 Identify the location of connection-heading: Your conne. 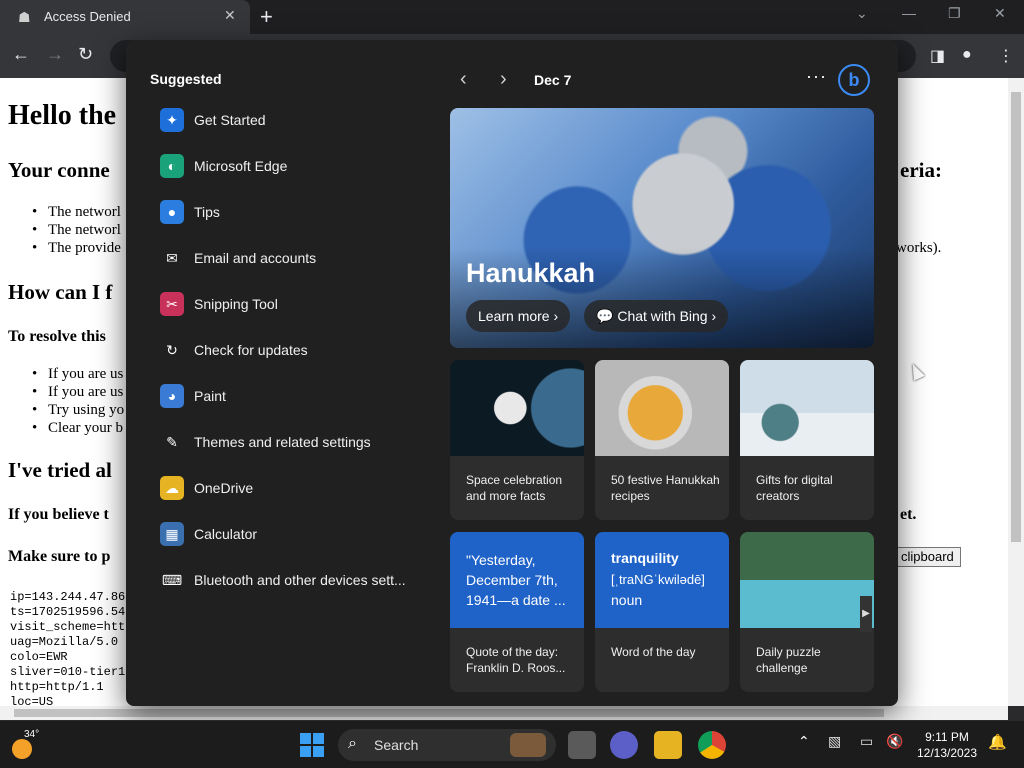
(59, 170).